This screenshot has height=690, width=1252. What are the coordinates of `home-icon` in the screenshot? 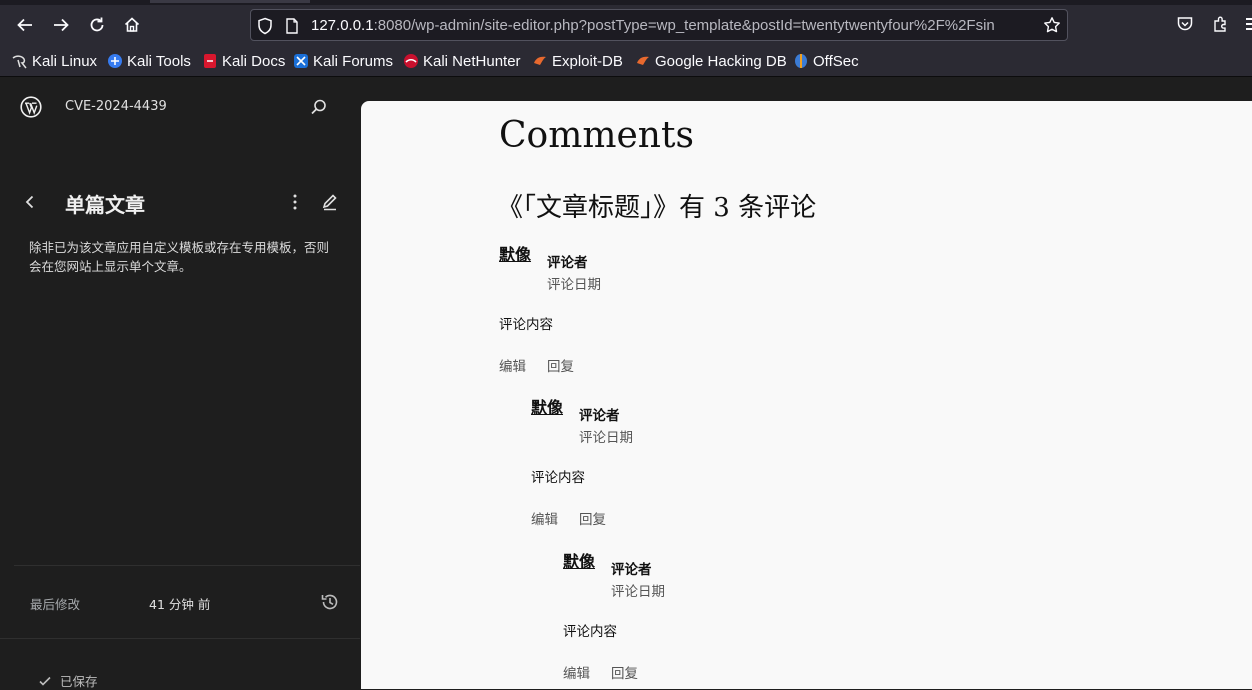 It's located at (132, 25).